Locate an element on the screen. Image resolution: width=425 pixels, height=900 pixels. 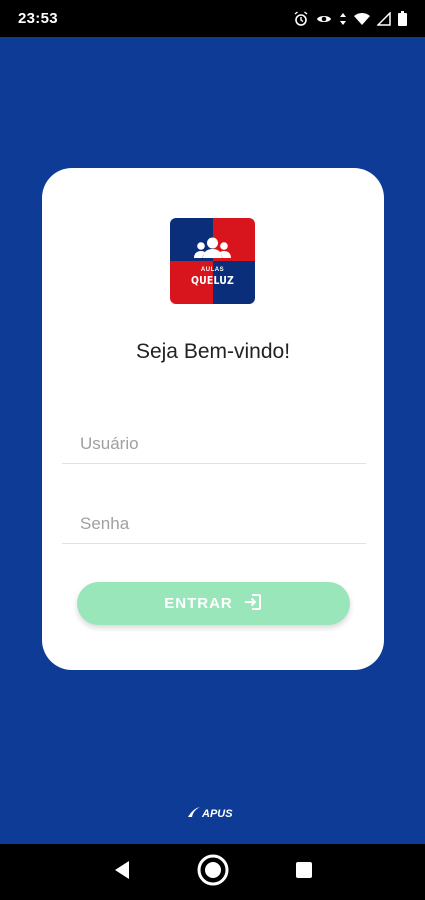
apus-swoosh-icon is located at coordinates (194, 813).